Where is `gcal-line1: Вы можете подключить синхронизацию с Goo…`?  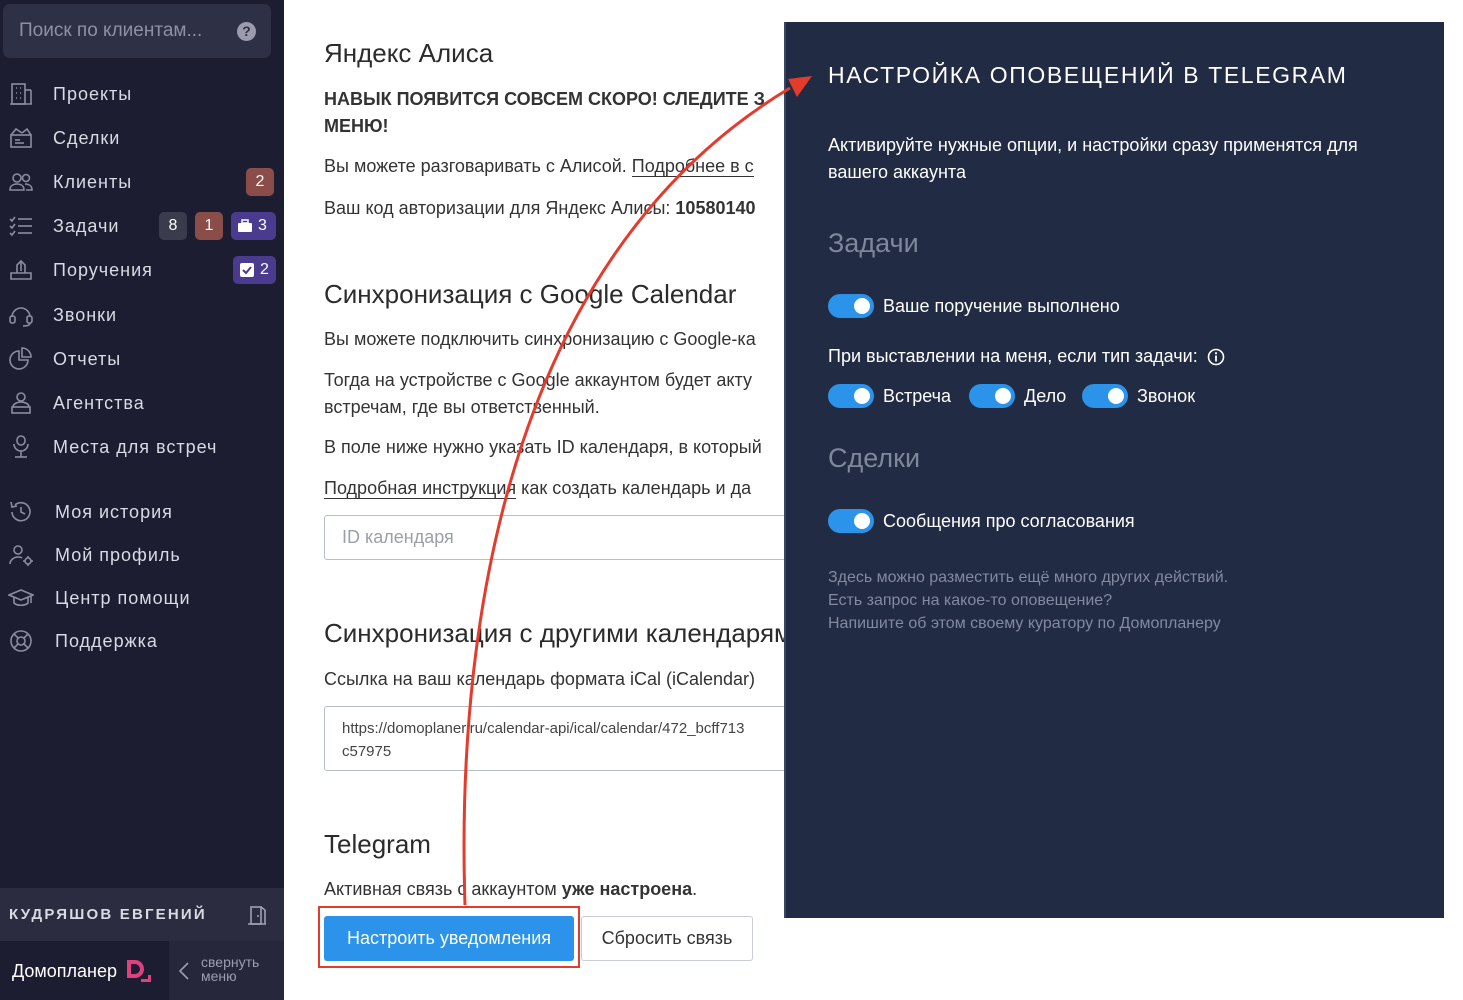
gcal-line1: Вы можете подключить синхронизацию с Goo… is located at coordinates (540, 339).